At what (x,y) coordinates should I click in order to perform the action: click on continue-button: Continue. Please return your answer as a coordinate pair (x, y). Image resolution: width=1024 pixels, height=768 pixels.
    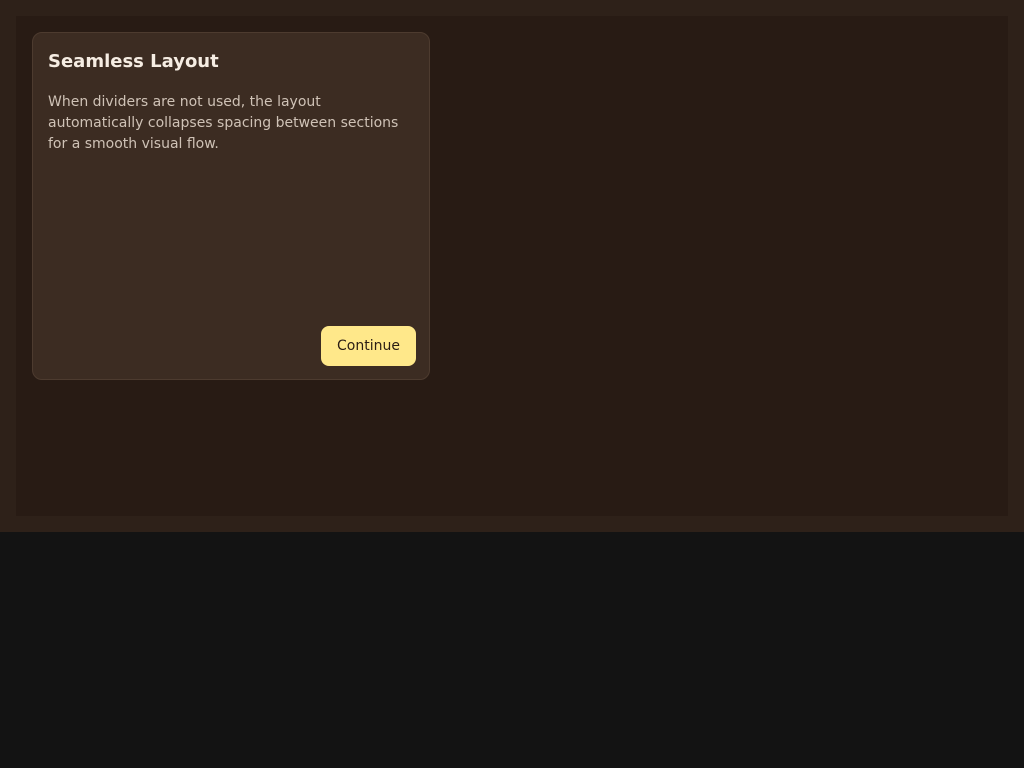
    Looking at the image, I should click on (368, 346).